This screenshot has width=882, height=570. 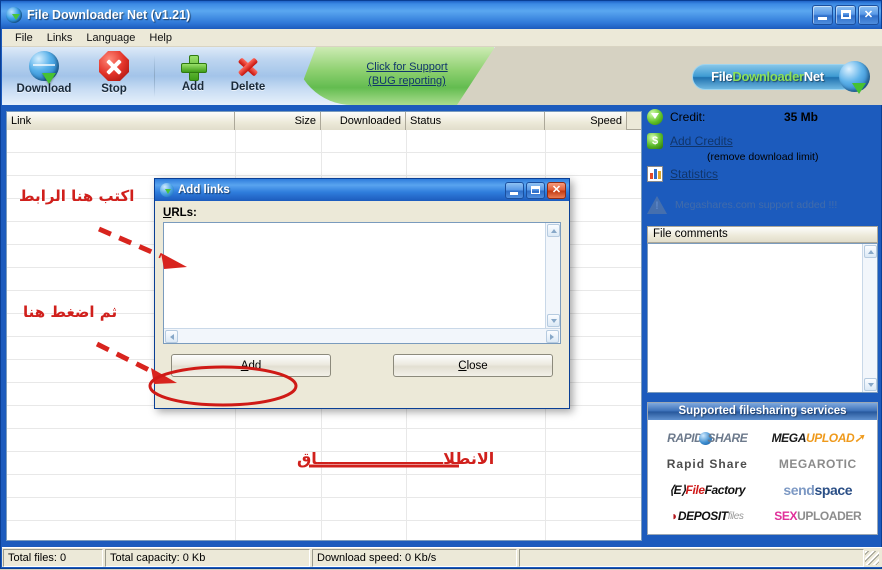 I want to click on add-credits-row: $ Add Credits, so click(x=762, y=141).